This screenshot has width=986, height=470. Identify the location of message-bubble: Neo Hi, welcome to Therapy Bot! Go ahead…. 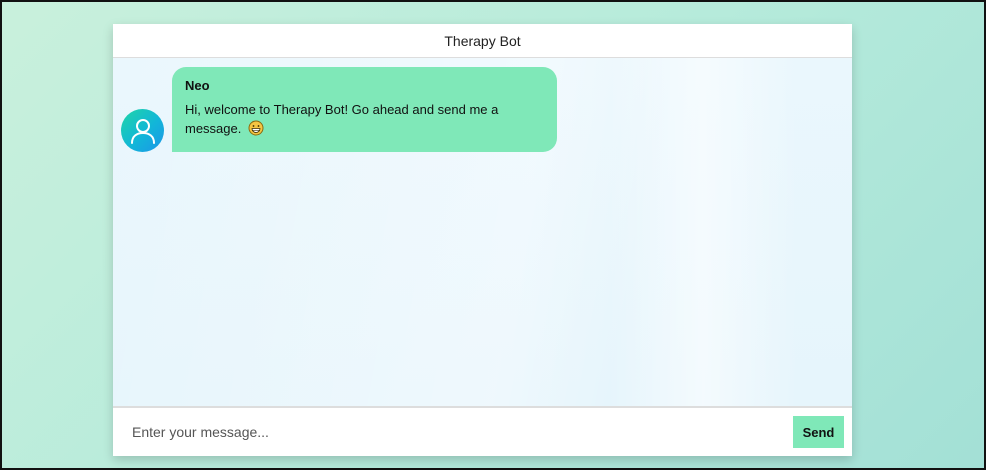
(364, 109).